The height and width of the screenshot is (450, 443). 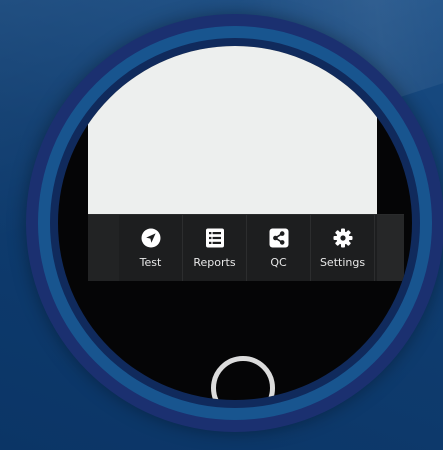 I want to click on nav-item-label: Settings, so click(x=342, y=262).